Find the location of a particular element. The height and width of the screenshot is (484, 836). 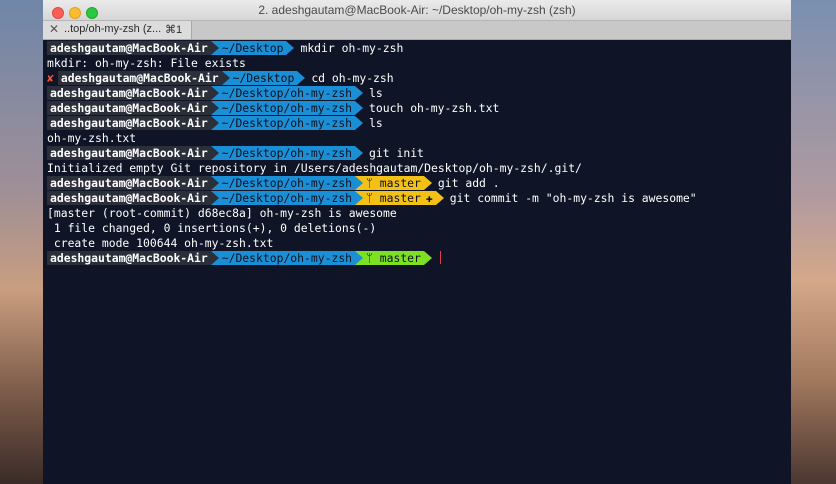

close-tab-icon: ✕ is located at coordinates (54, 29).